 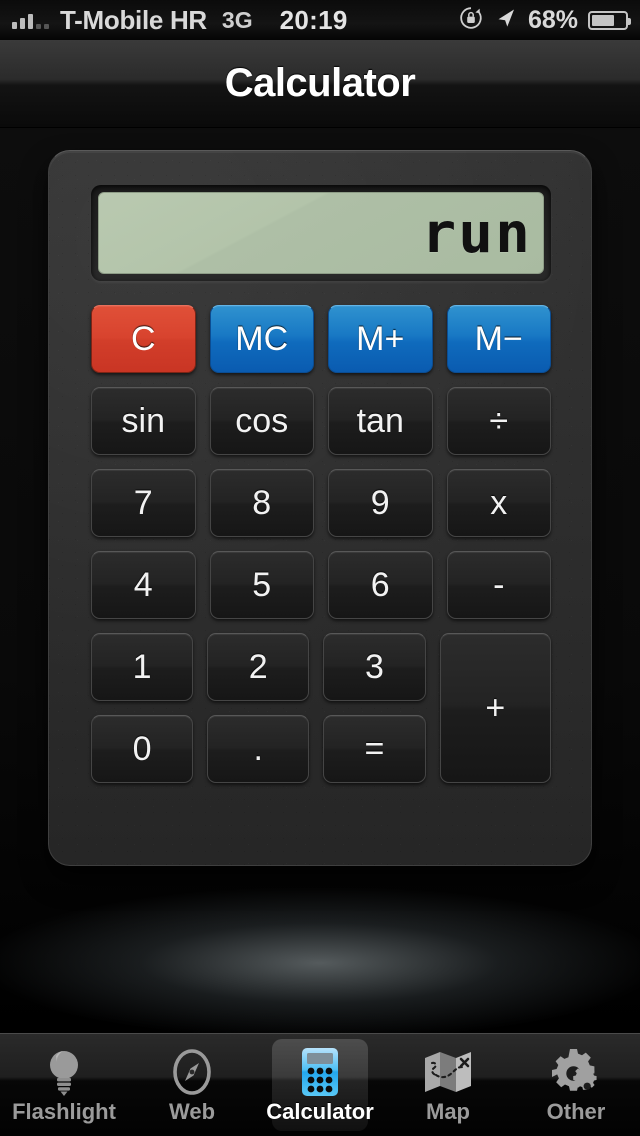 I want to click on tab-label-other: Other, so click(x=576, y=1111).